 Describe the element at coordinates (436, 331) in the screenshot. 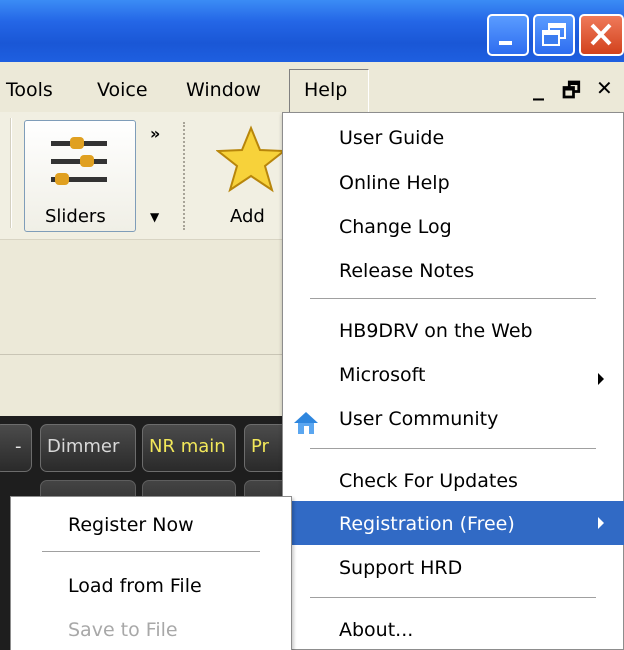

I see `menu-item-hb9drv-web: HB9DRV on the Web` at that location.